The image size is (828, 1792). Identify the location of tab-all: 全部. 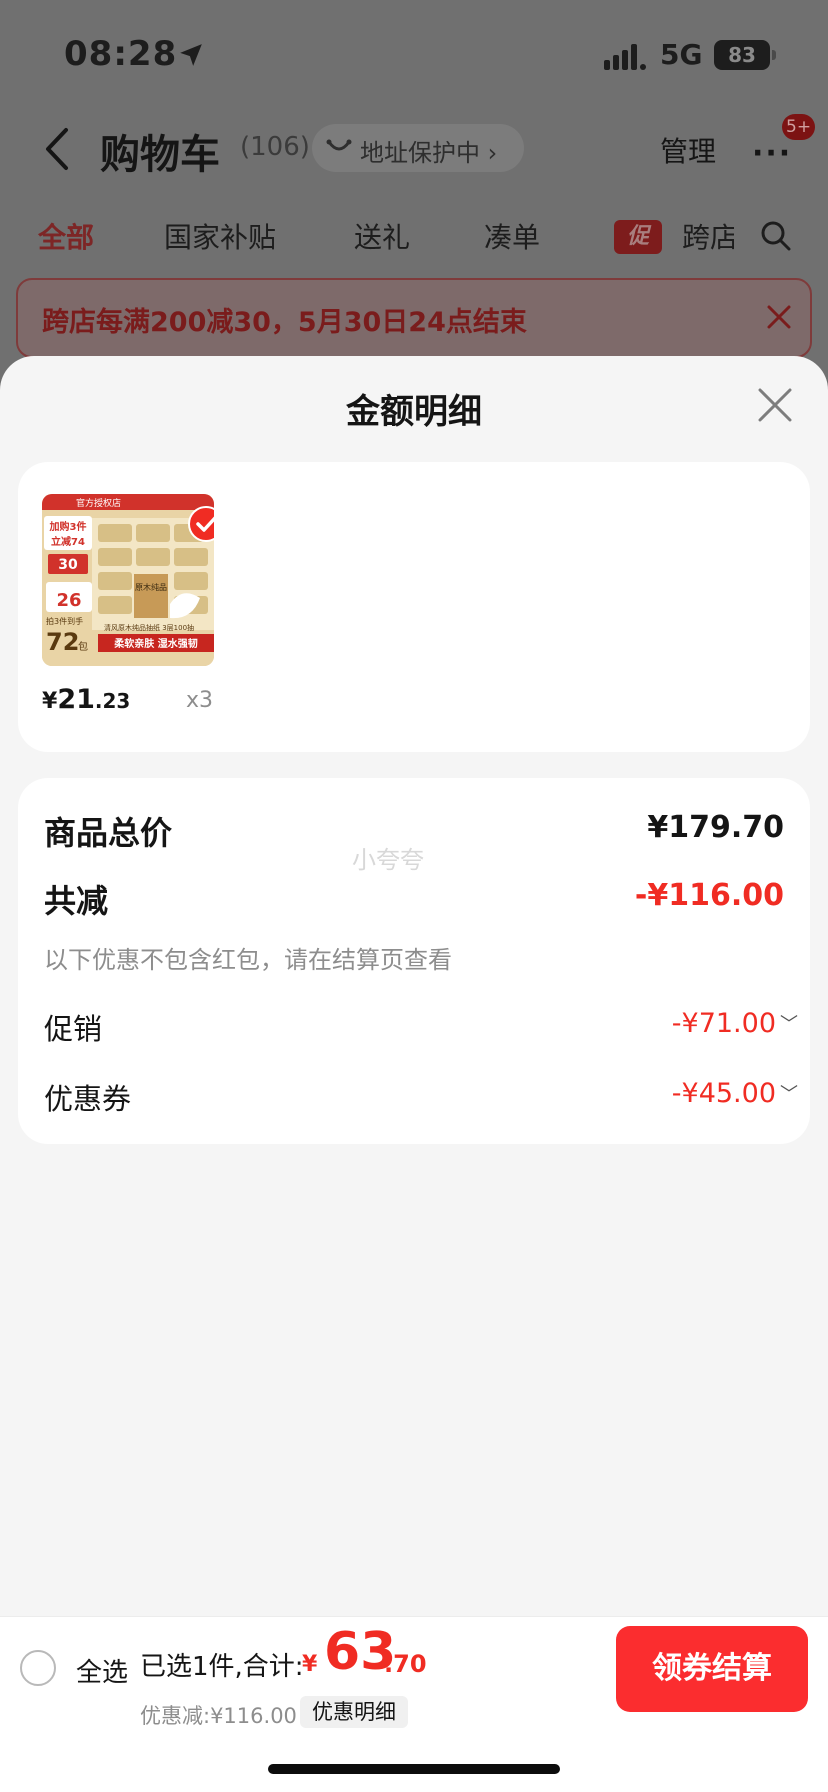
(66, 236).